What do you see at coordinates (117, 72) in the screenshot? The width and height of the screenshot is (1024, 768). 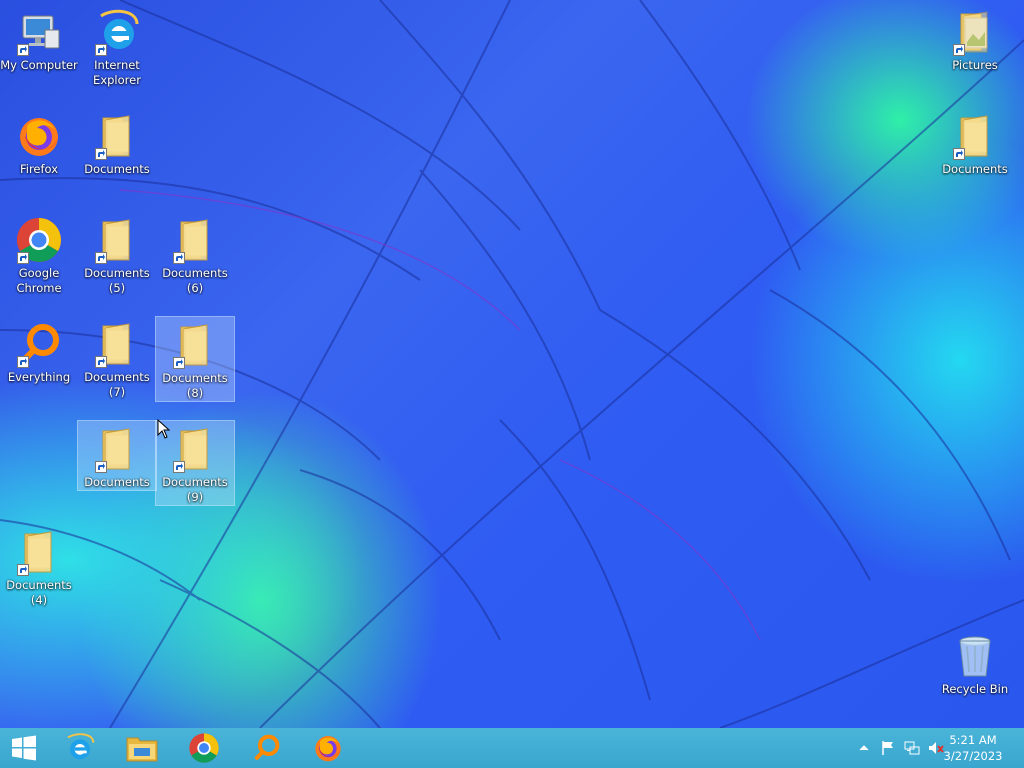 I see `icon-label: Internet Explorer` at bounding box center [117, 72].